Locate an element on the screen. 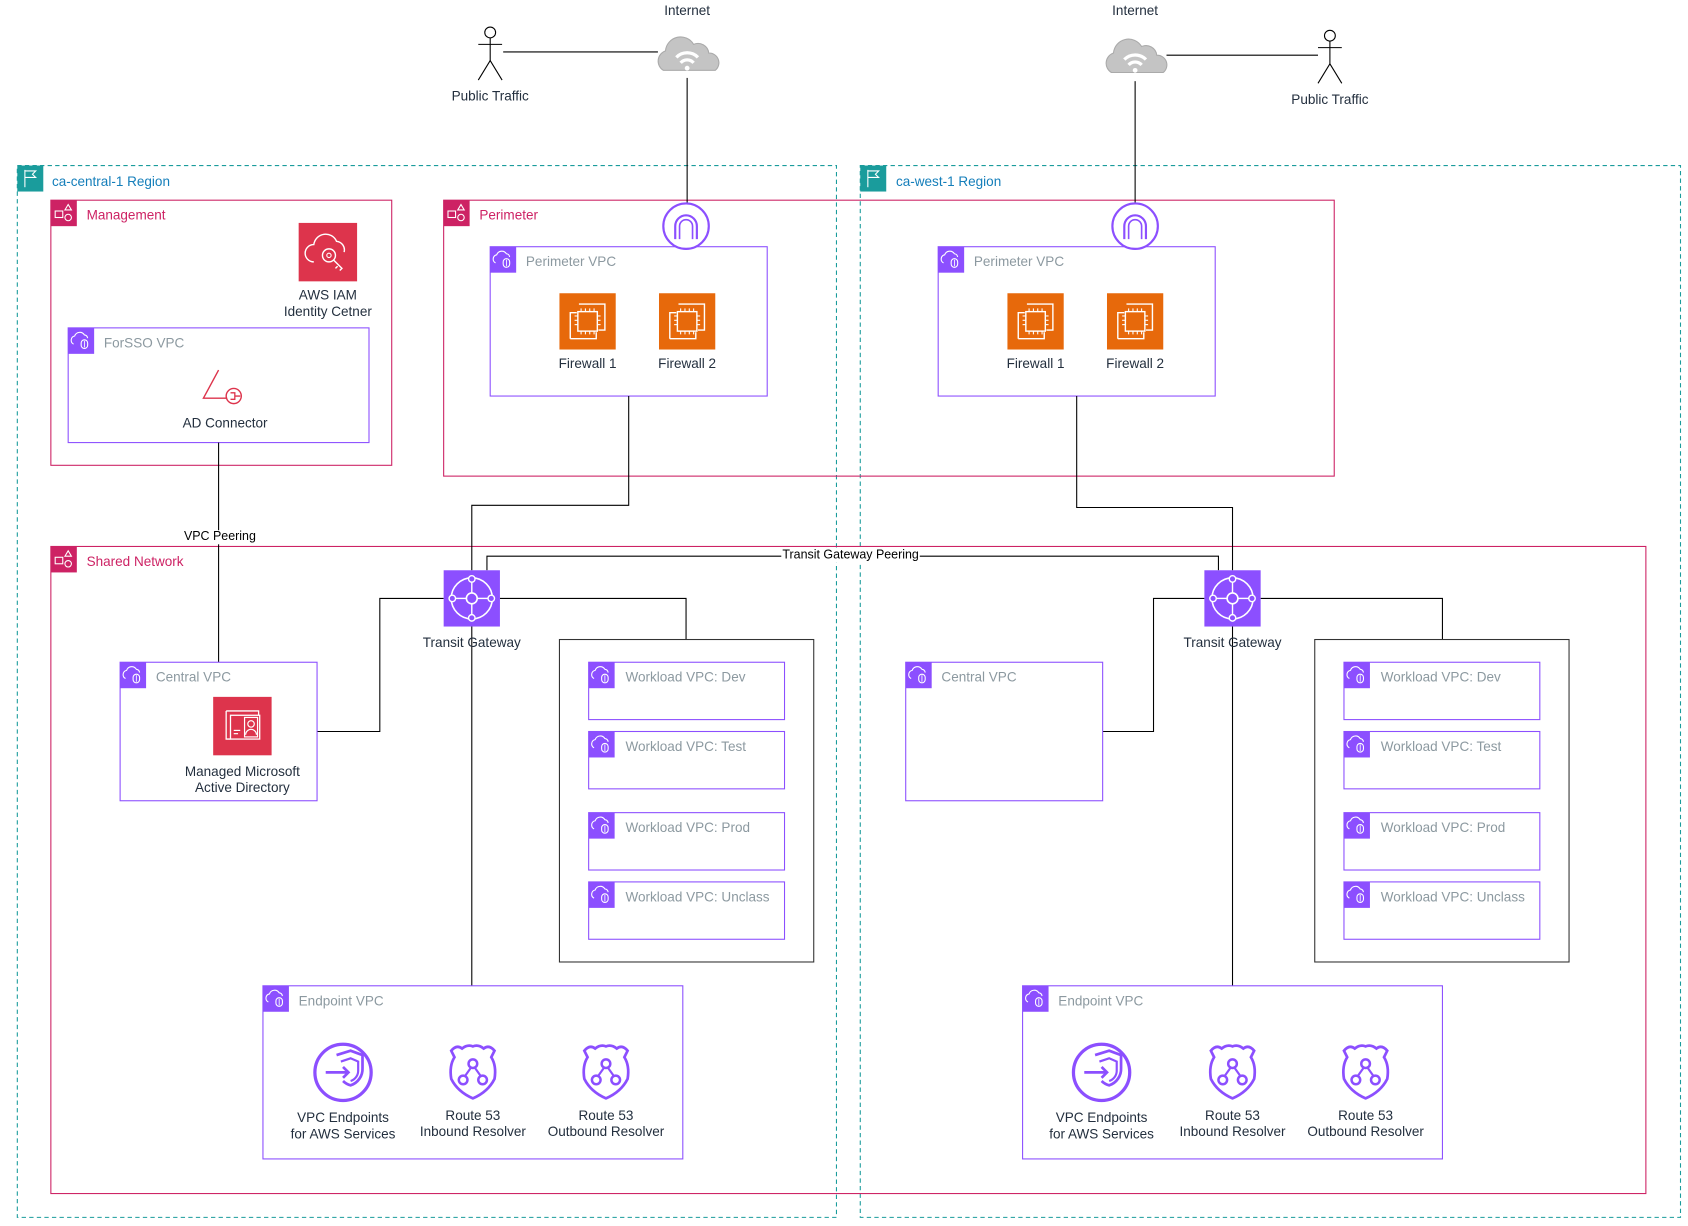  ad-connector-icon is located at coordinates (222, 387).